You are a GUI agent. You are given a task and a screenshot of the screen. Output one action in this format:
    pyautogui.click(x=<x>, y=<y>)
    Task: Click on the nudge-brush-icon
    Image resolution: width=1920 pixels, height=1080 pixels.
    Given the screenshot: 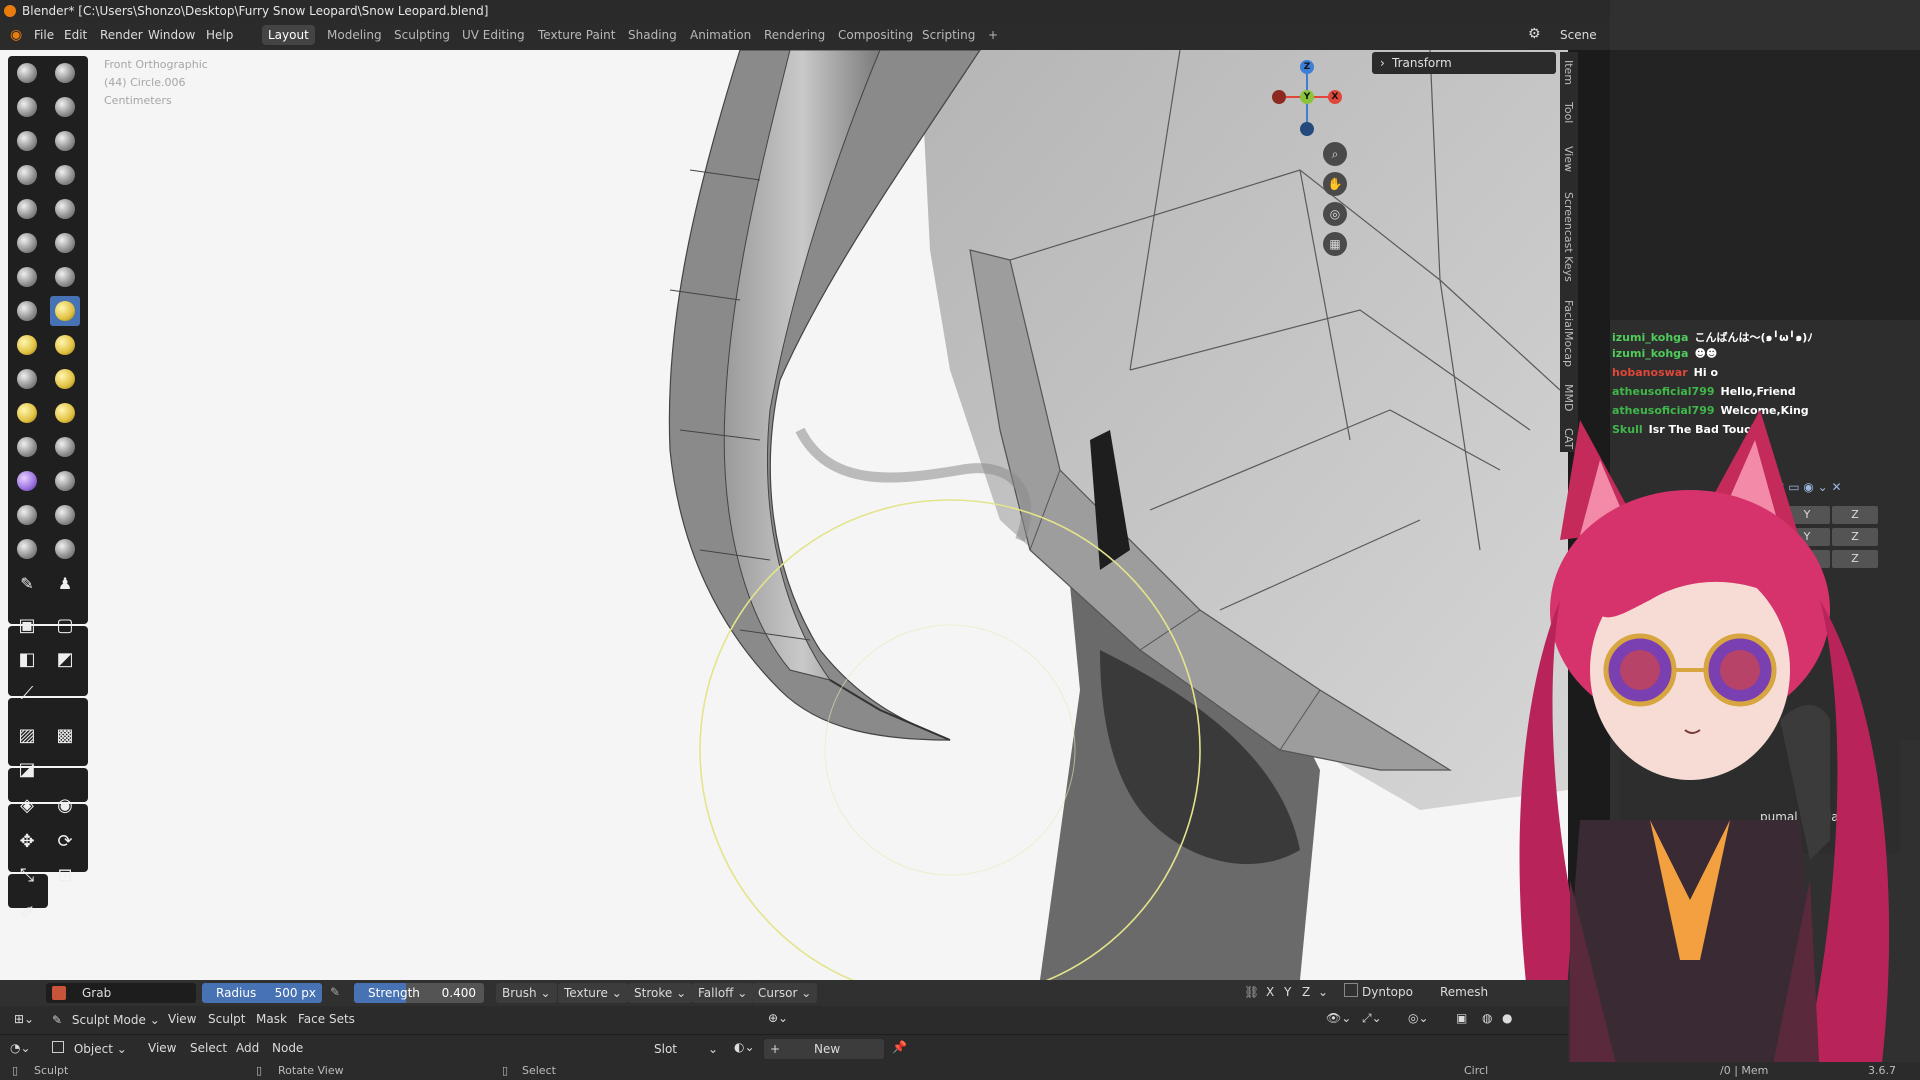 What is the action you would take?
    pyautogui.click(x=27, y=413)
    